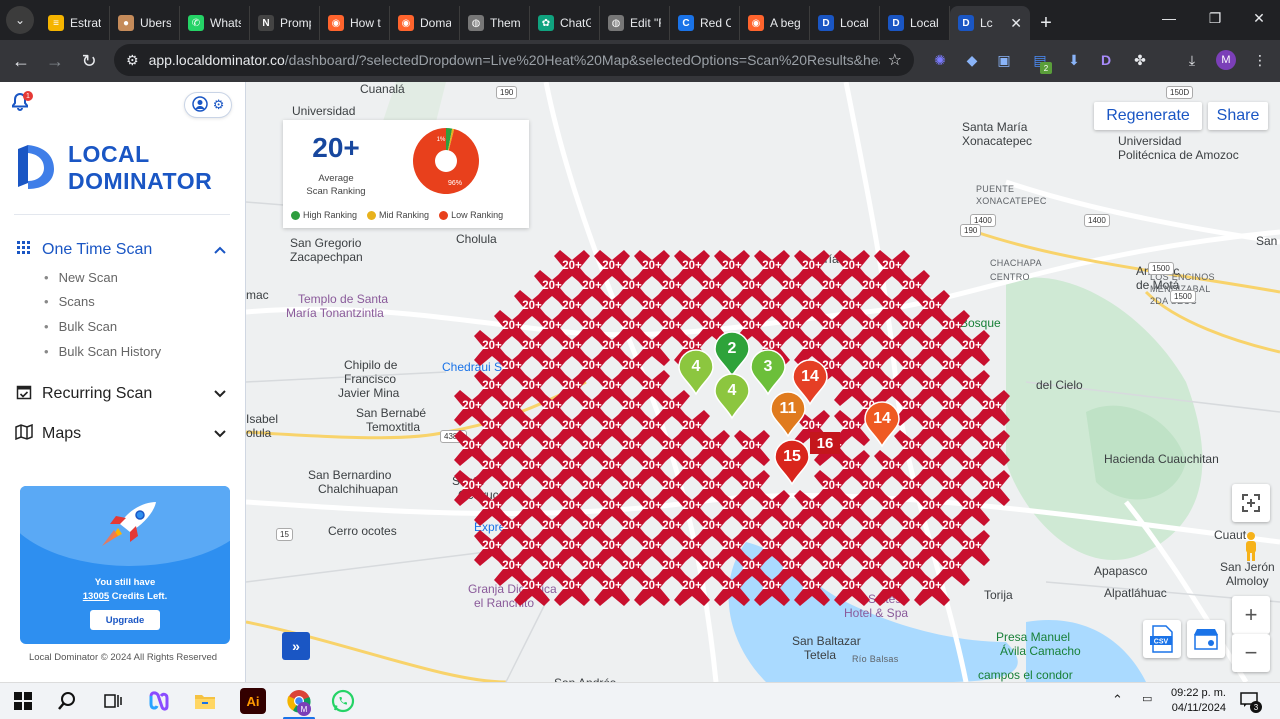 The height and width of the screenshot is (719, 1280). I want to click on csv-export-icon: CSV, so click(1162, 639).